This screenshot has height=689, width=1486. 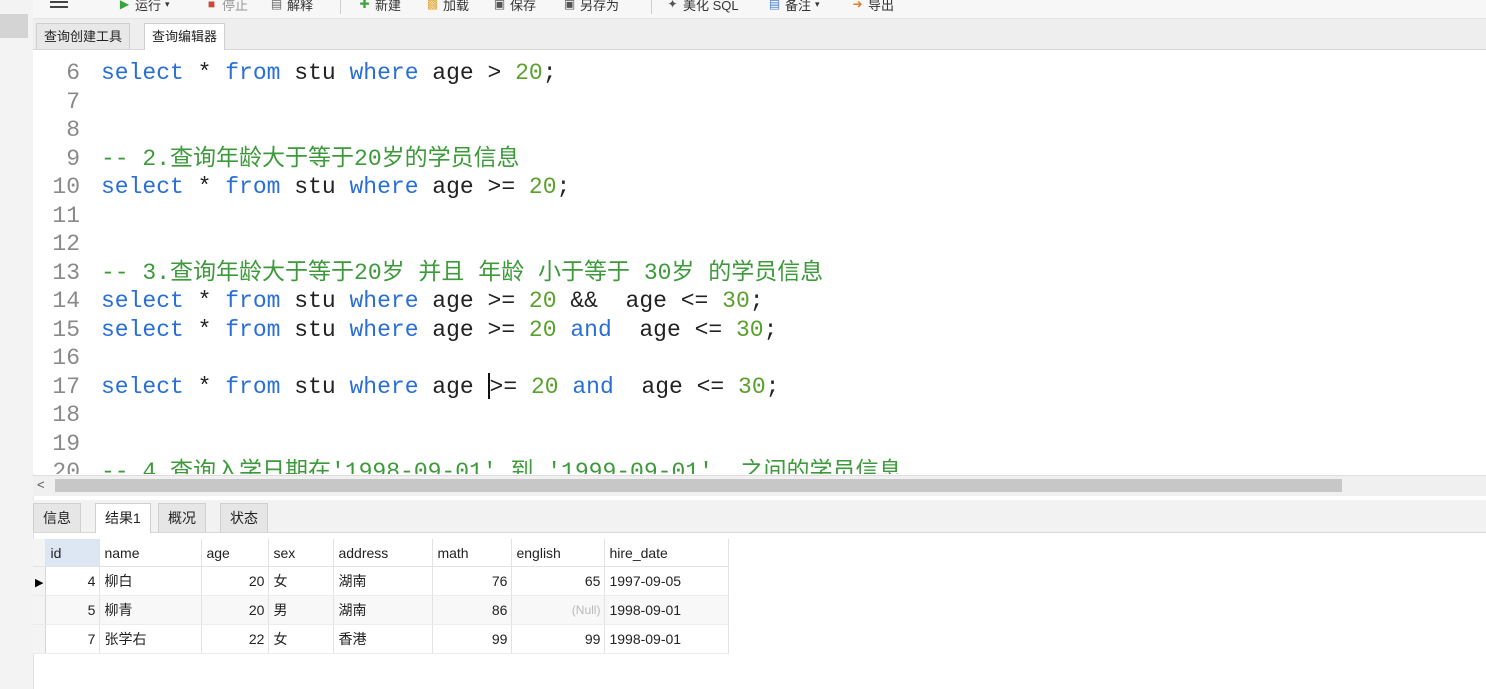 What do you see at coordinates (253, 187) in the screenshot?
I see `sql-keyword: from` at bounding box center [253, 187].